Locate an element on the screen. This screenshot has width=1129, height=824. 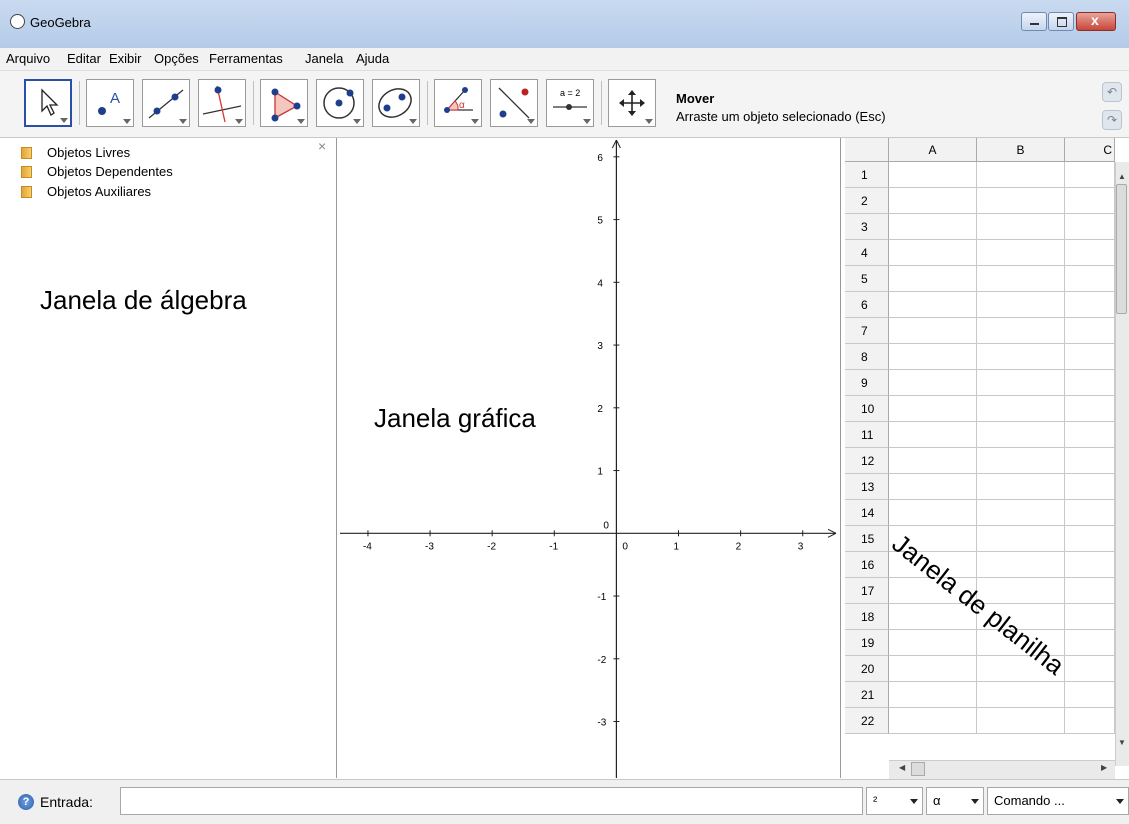
column-header-c: C is located at coordinates (1090, 150).